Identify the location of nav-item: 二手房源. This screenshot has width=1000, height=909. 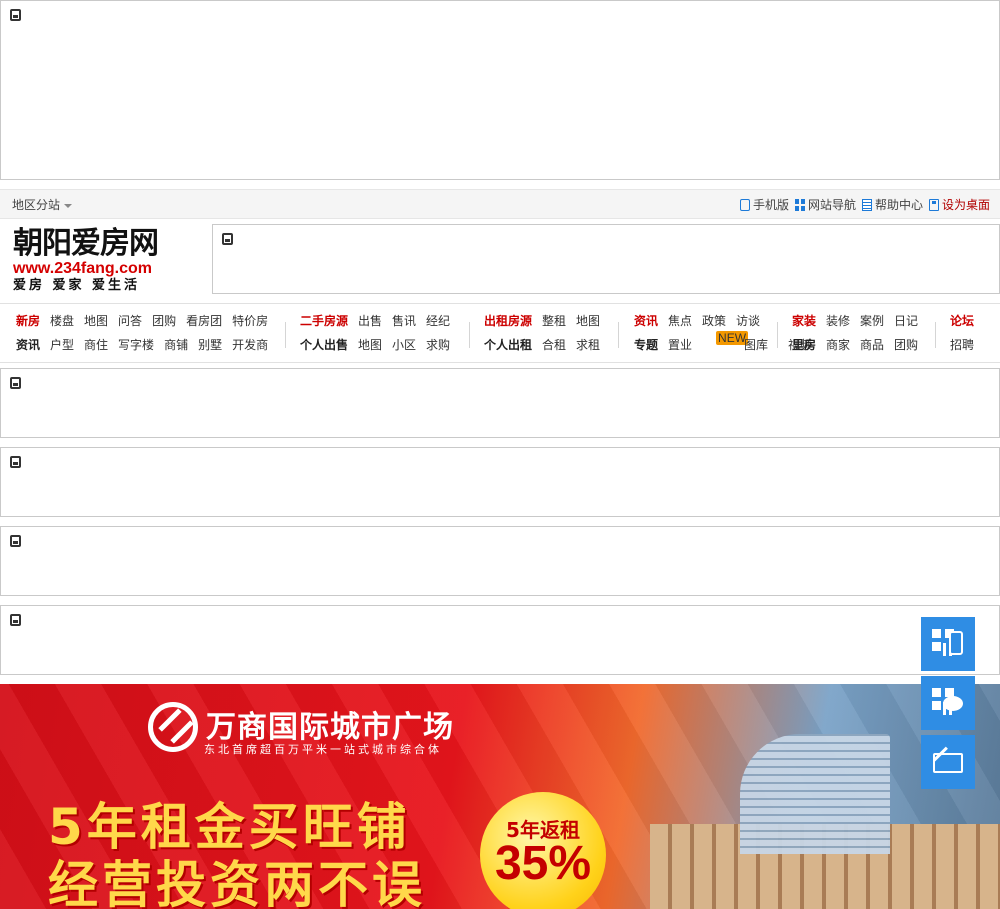
(324, 320).